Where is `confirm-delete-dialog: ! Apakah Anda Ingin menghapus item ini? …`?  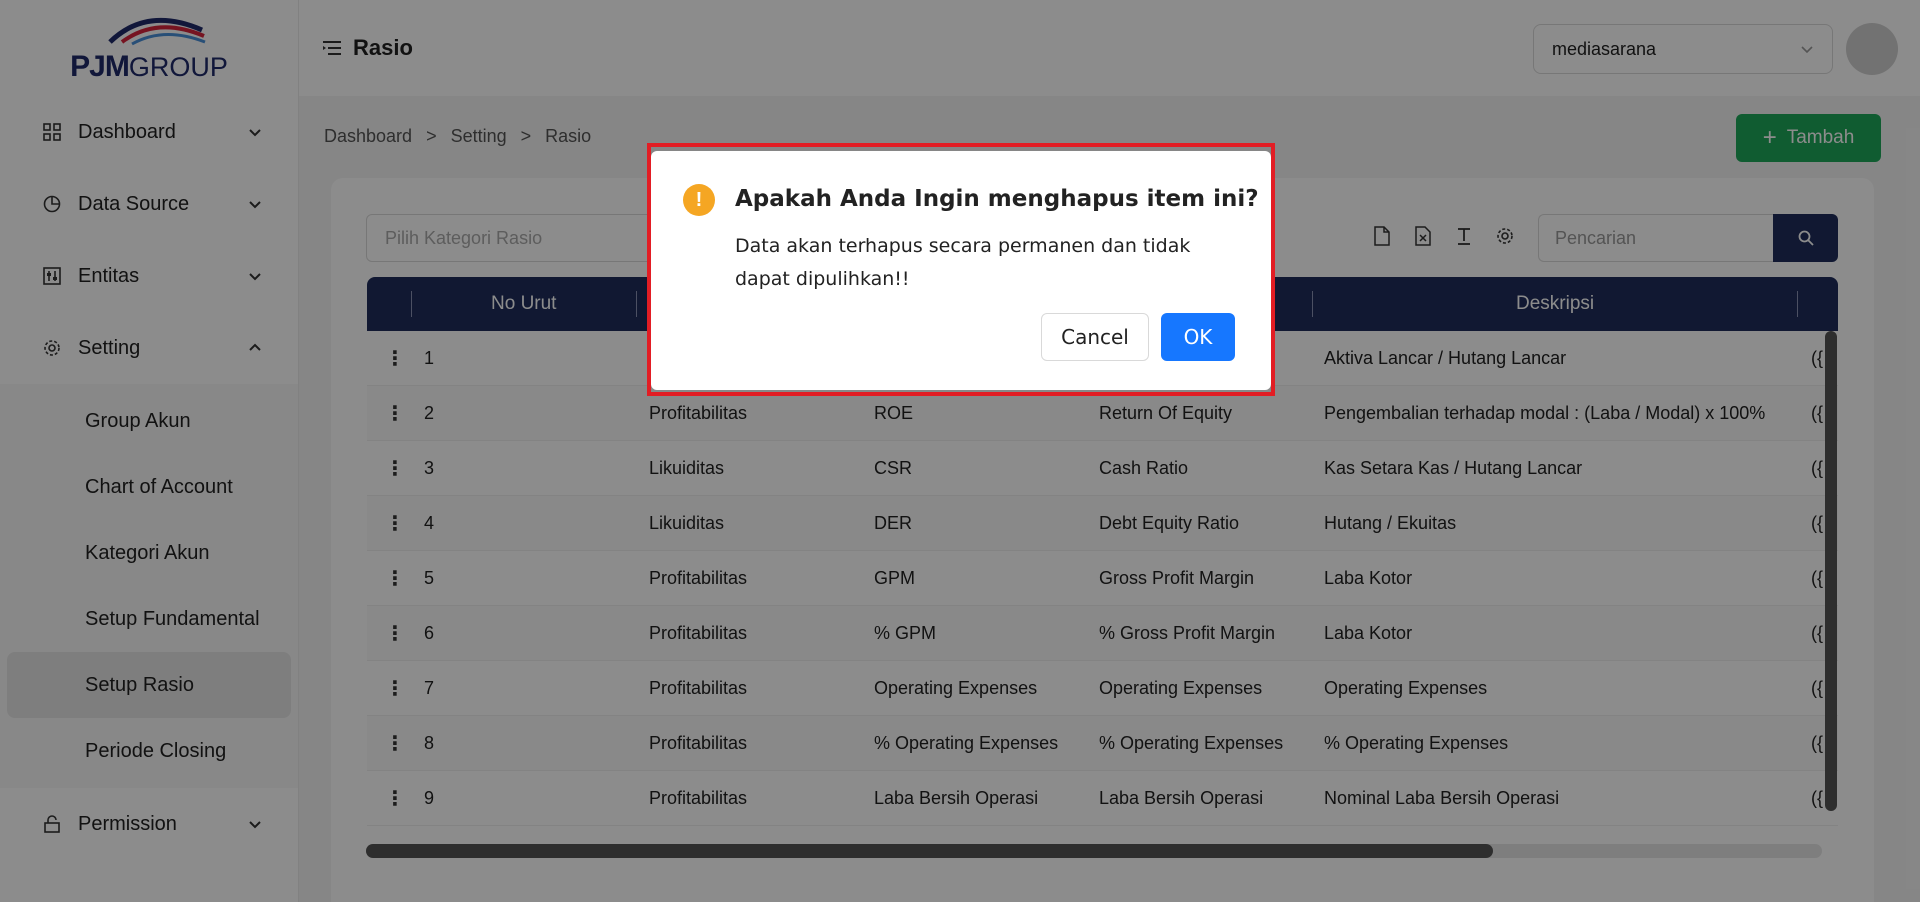 confirm-delete-dialog: ! Apakah Anda Ingin menghapus item ini? … is located at coordinates (961, 270).